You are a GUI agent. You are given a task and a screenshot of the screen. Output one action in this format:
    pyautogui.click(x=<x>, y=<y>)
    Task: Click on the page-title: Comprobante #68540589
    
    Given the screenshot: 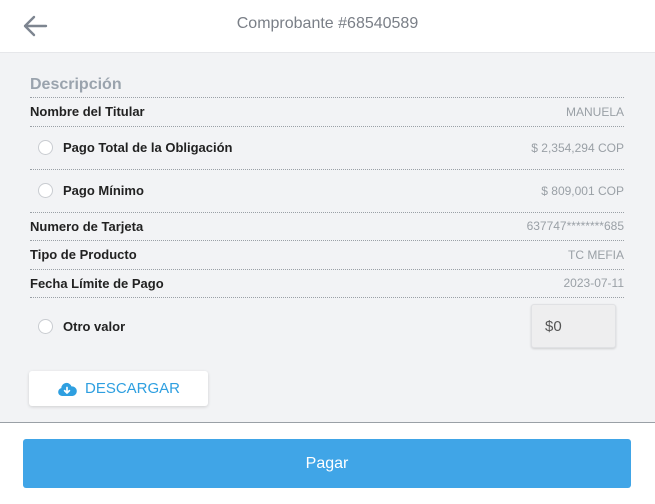 What is the action you would take?
    pyautogui.click(x=327, y=23)
    